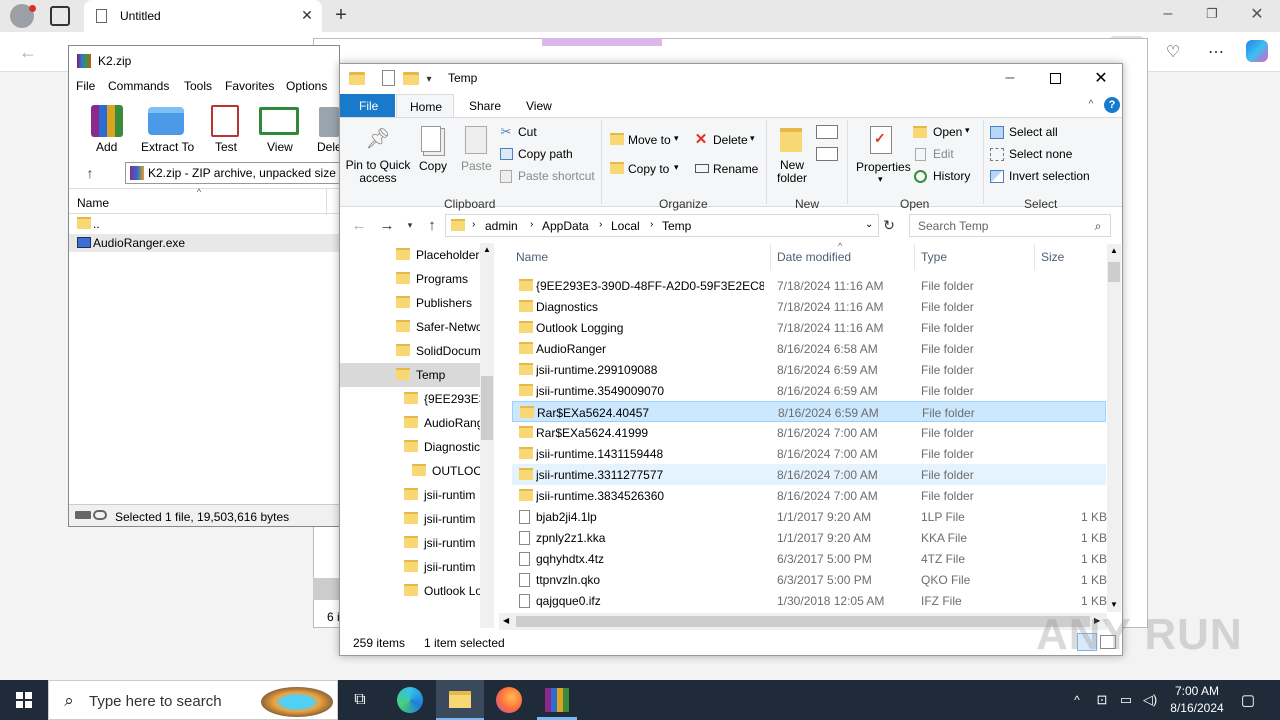  What do you see at coordinates (360, 700) in the screenshot?
I see `task-view-icon: ⧉` at bounding box center [360, 700].